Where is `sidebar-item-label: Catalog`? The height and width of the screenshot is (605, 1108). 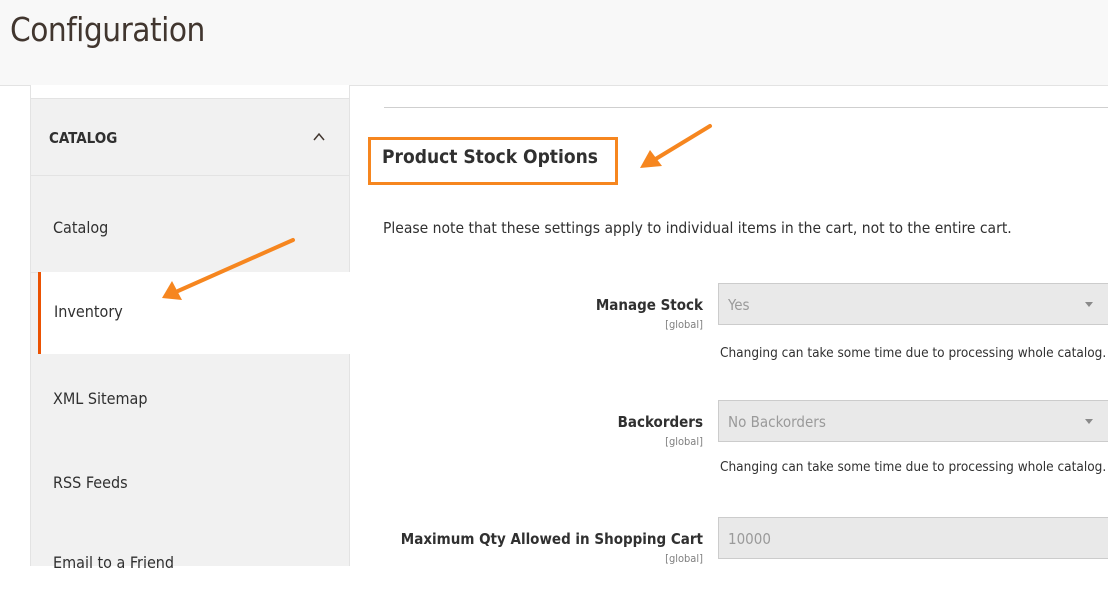
sidebar-item-label: Catalog is located at coordinates (81, 227).